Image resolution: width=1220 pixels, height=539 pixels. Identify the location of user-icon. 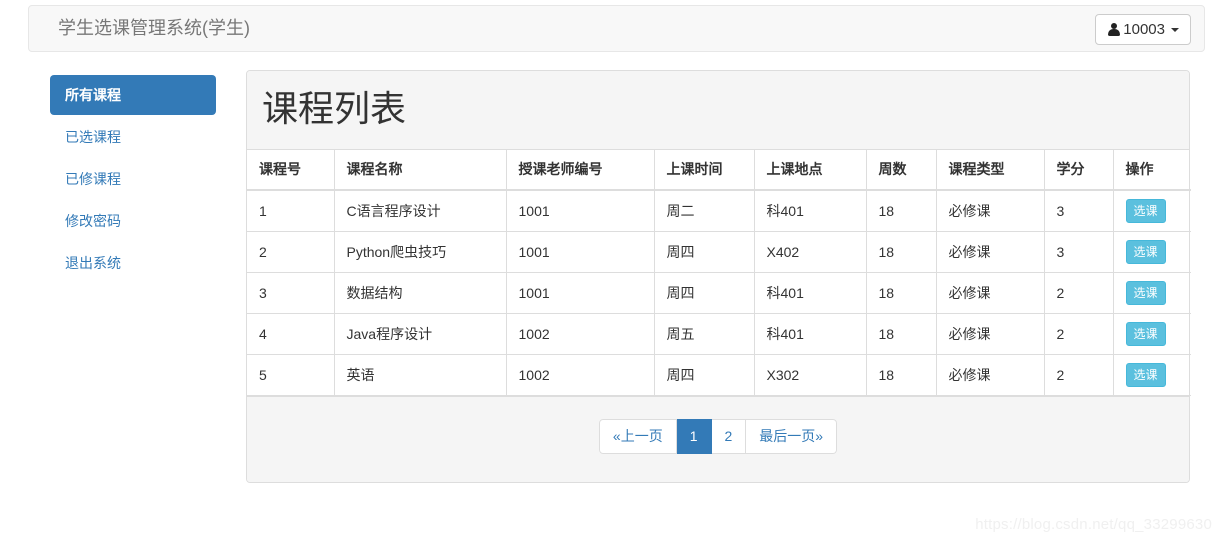
(1114, 29).